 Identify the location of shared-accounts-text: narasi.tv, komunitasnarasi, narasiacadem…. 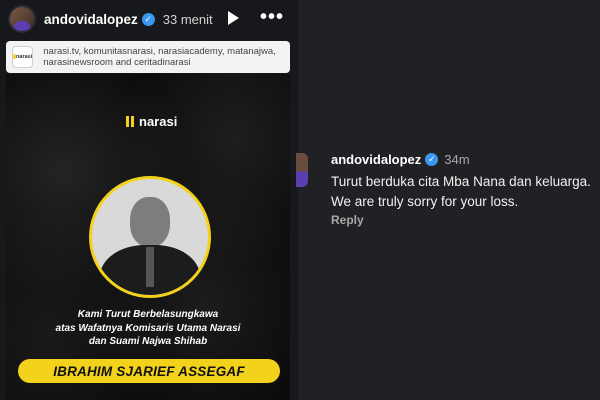
(159, 57).